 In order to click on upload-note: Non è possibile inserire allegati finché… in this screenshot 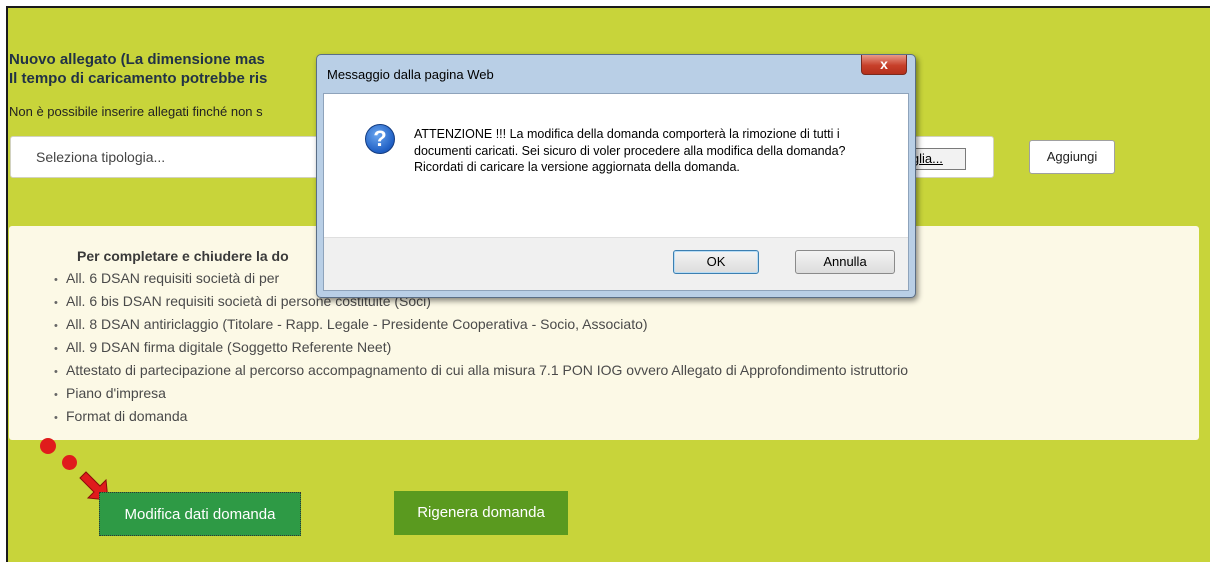, I will do `click(136, 111)`.